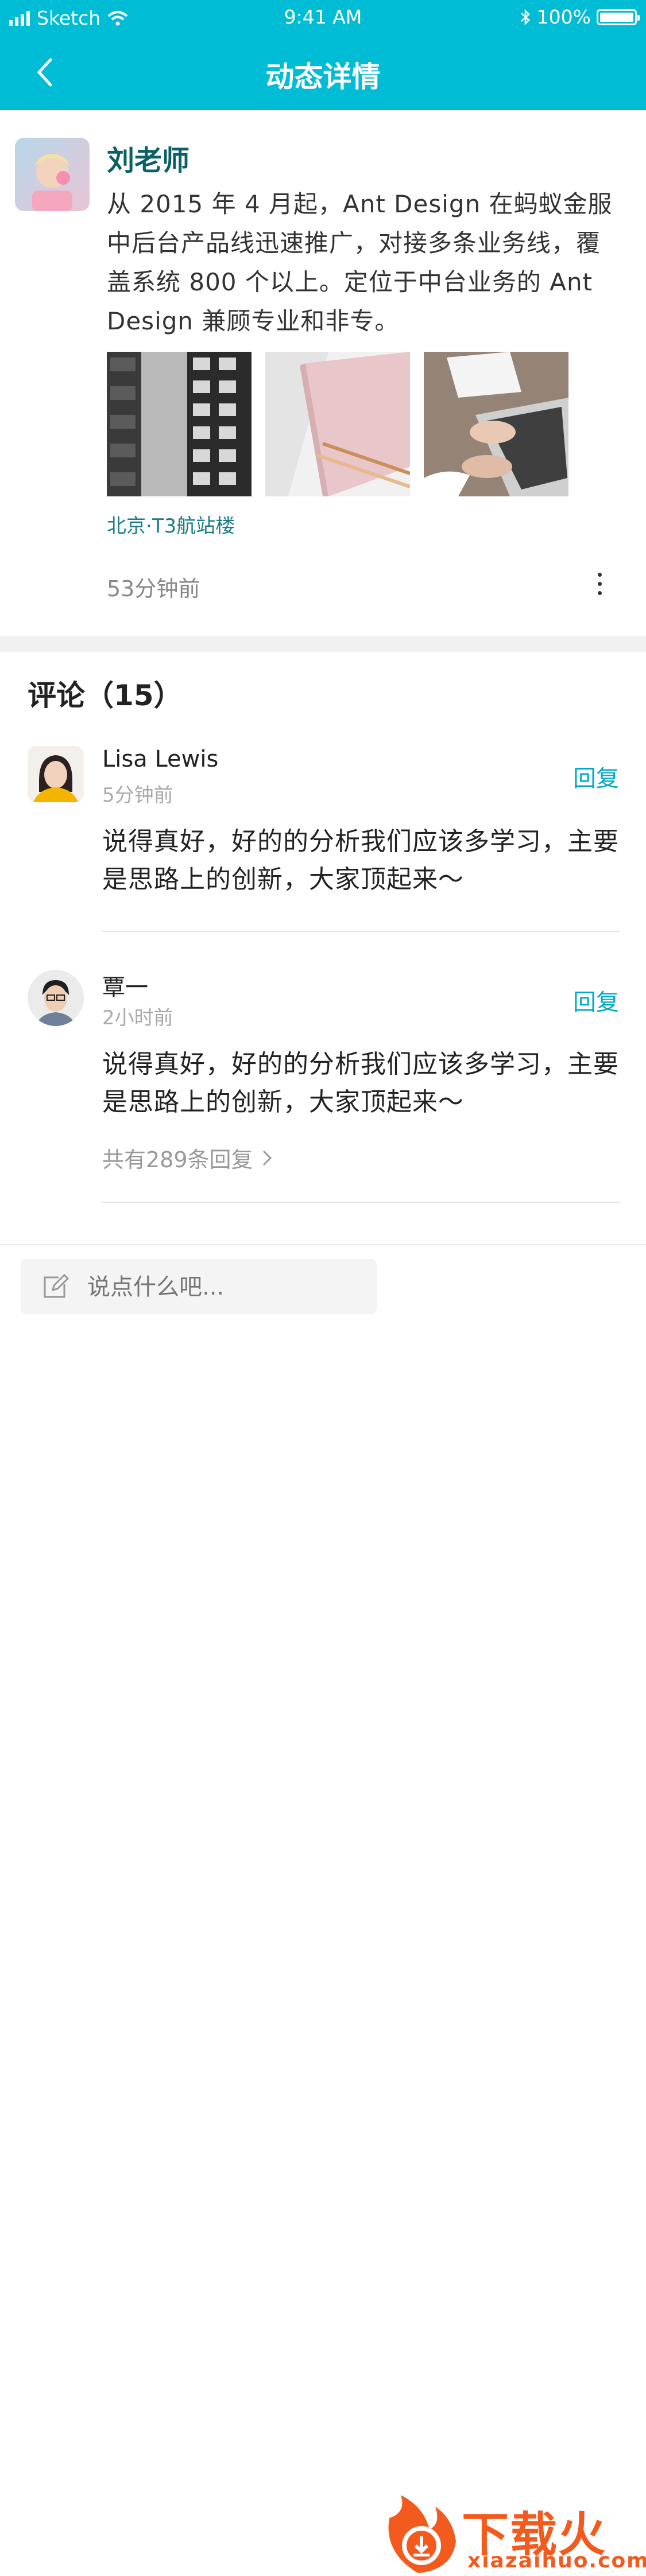 The height and width of the screenshot is (2576, 646). Describe the element at coordinates (171, 524) in the screenshot. I see `post-location: 北京·T3航站楼` at that location.